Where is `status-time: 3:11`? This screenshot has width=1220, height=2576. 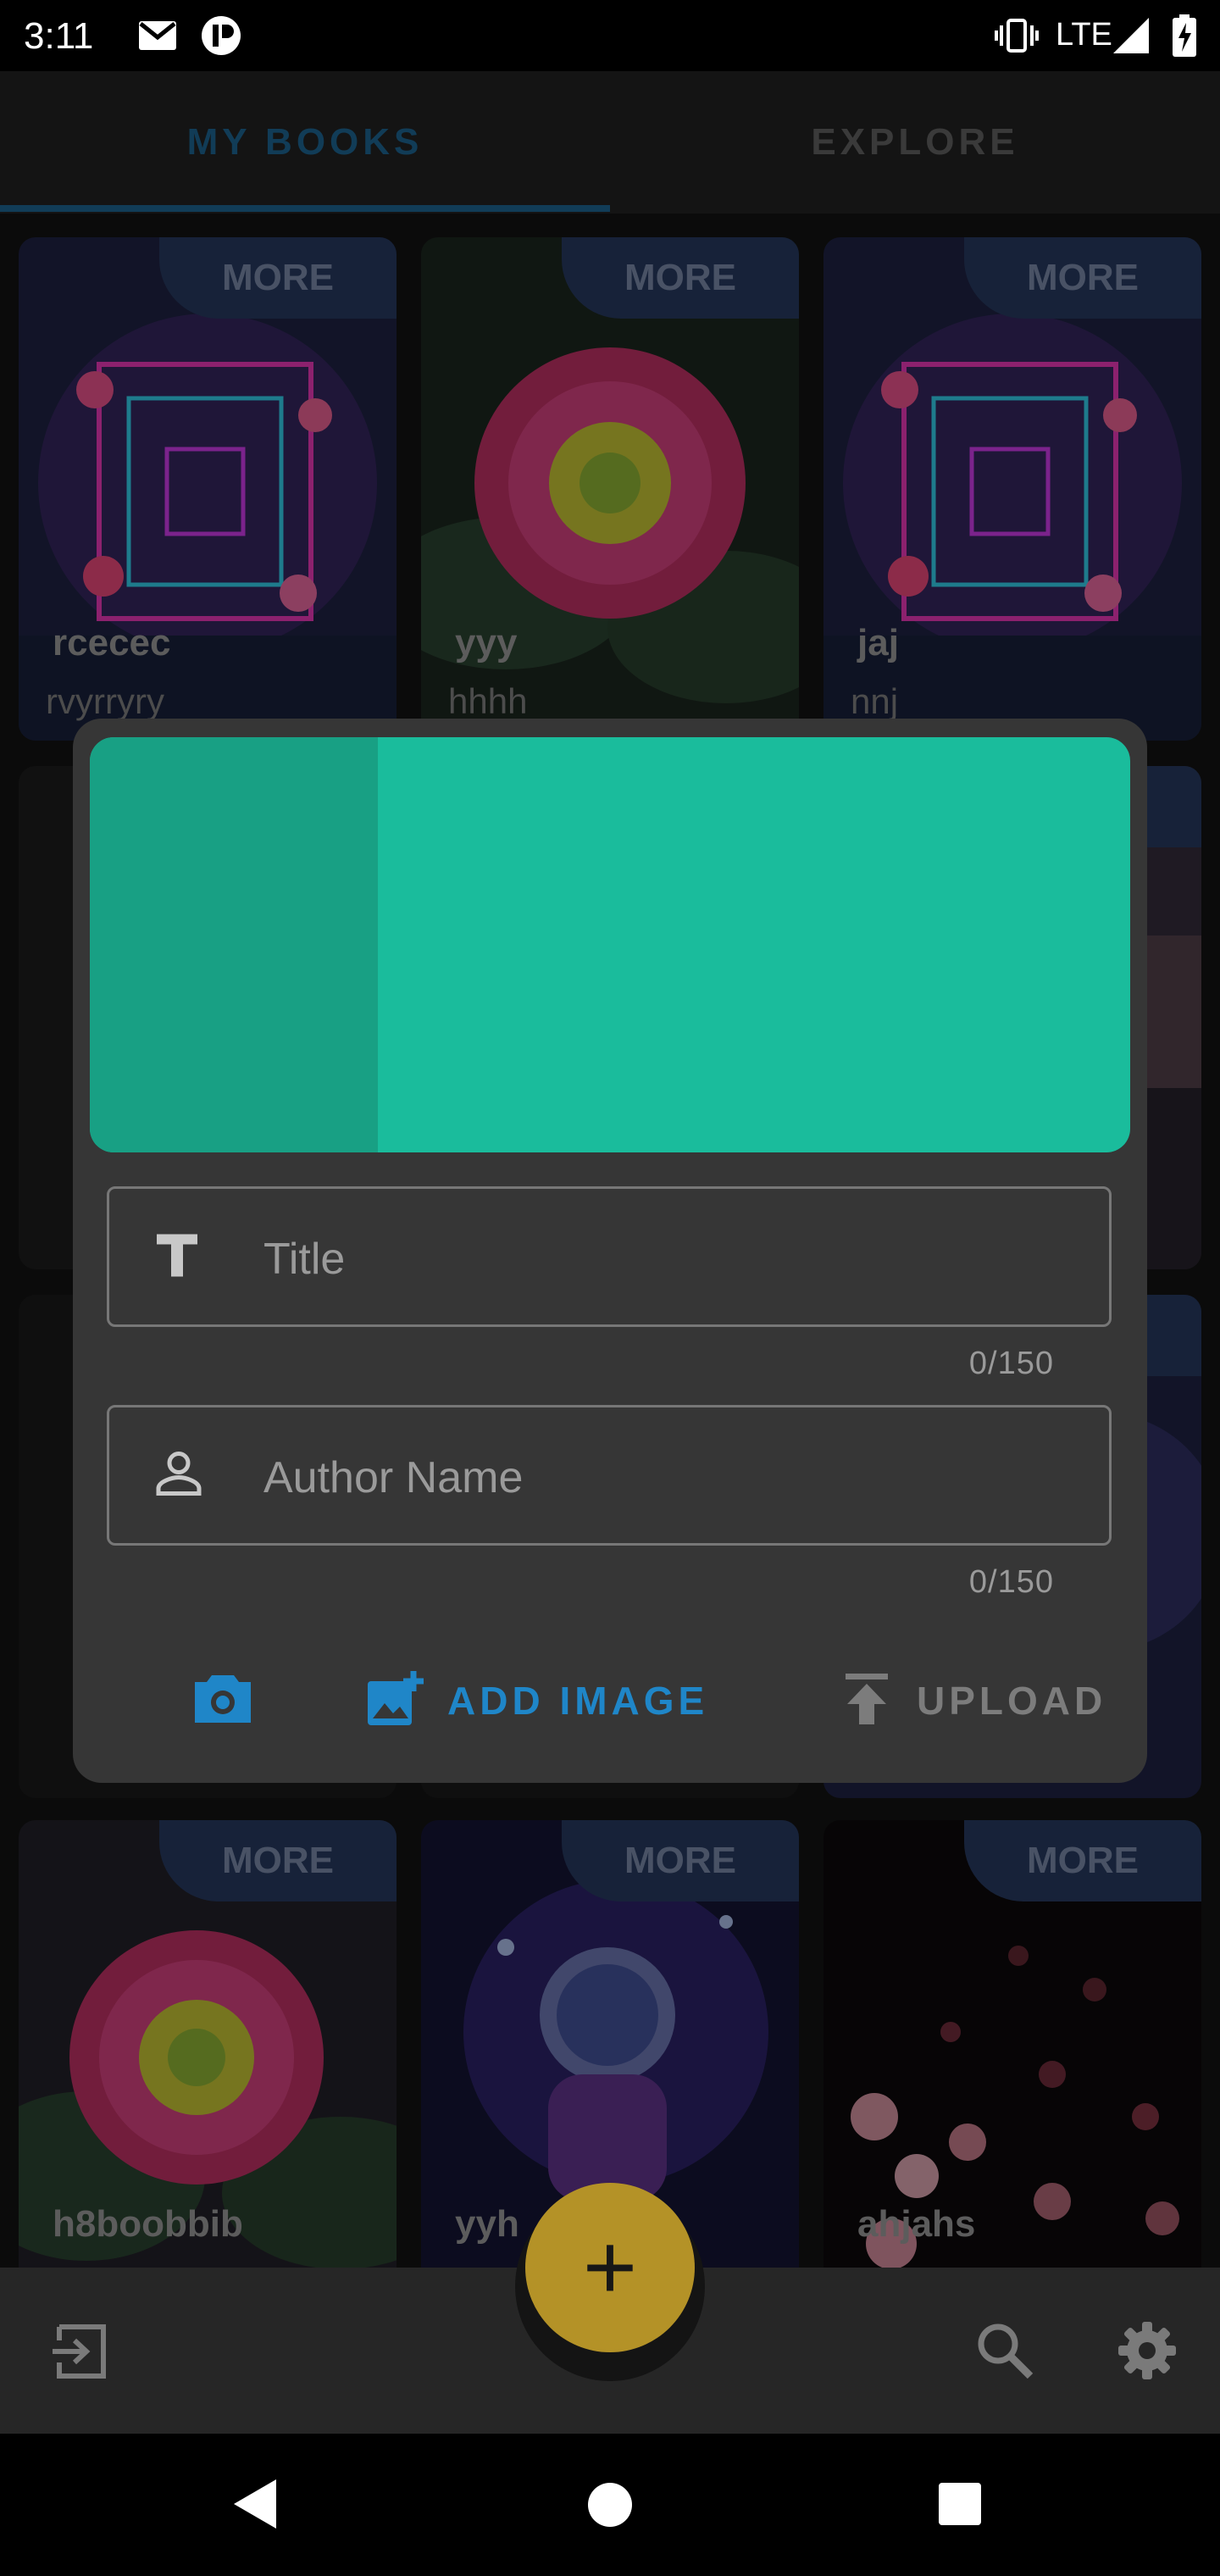
status-time: 3:11 is located at coordinates (59, 36).